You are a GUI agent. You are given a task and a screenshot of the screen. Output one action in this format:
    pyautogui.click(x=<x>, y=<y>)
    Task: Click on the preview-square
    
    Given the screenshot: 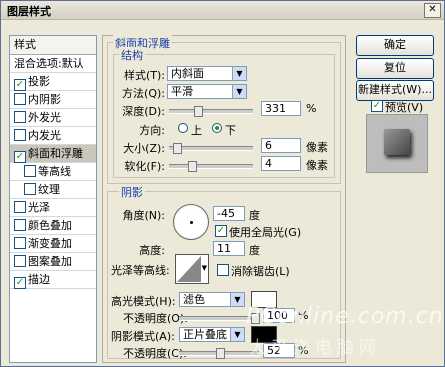 What is the action you would take?
    pyautogui.click(x=397, y=142)
    